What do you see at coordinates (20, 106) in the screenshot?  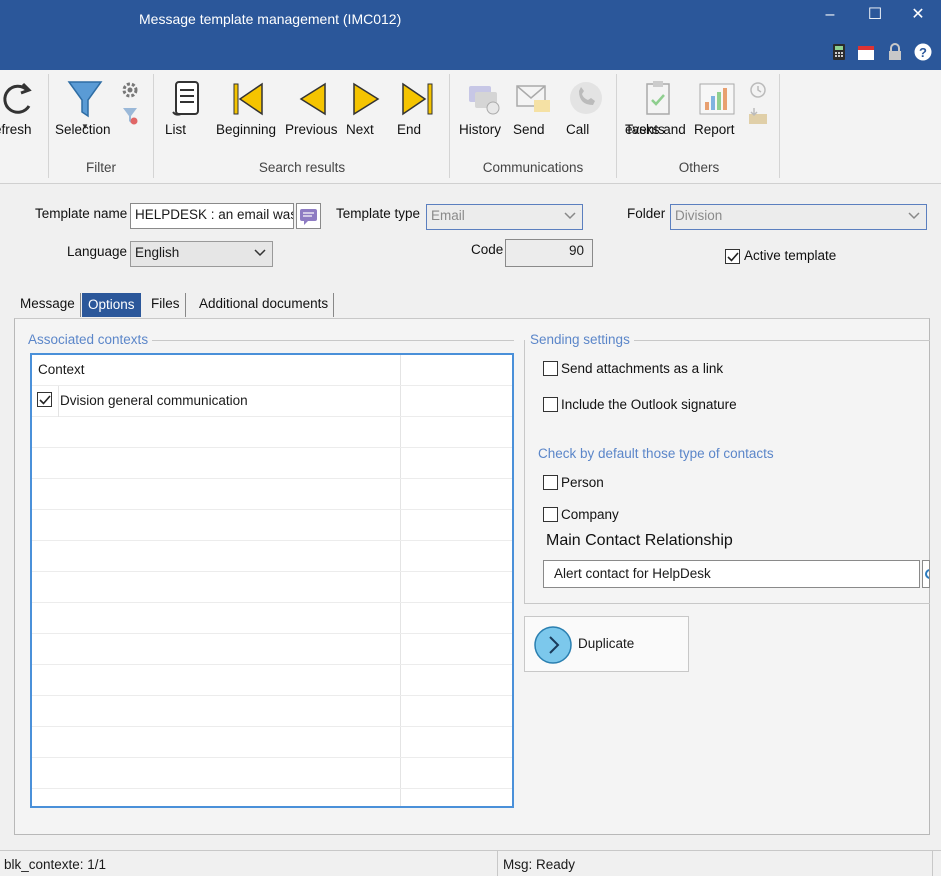 I see `refresh-button: efresh` at bounding box center [20, 106].